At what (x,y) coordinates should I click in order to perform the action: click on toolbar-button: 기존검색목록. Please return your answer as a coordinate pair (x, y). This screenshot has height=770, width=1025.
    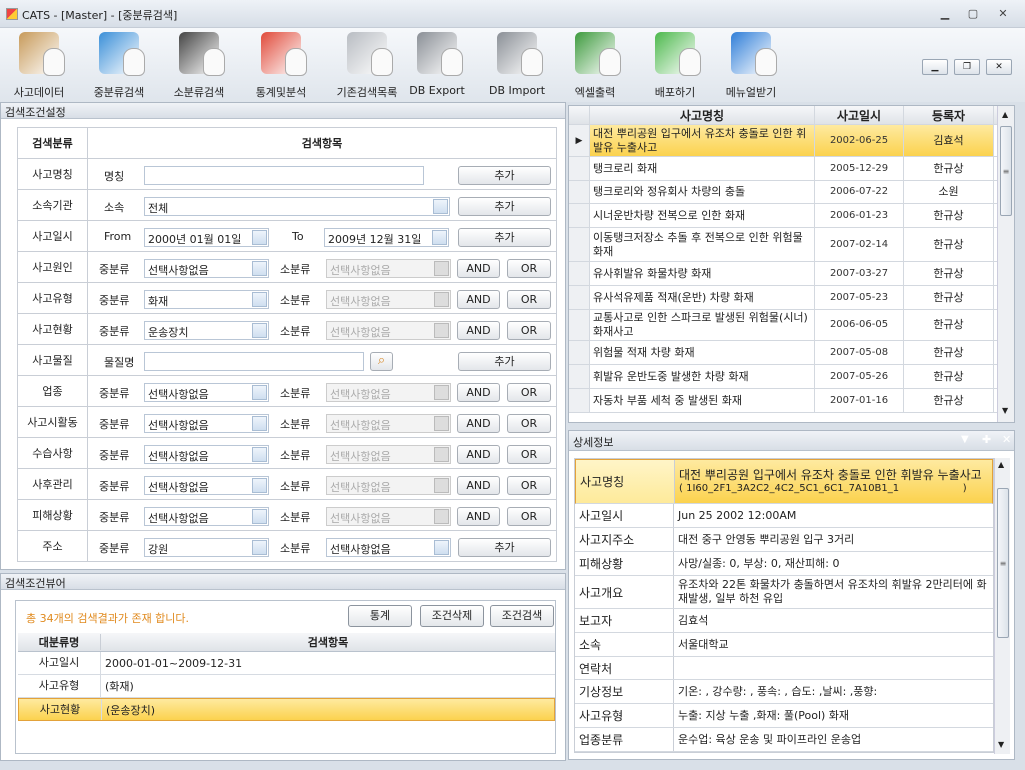
    Looking at the image, I should click on (367, 66).